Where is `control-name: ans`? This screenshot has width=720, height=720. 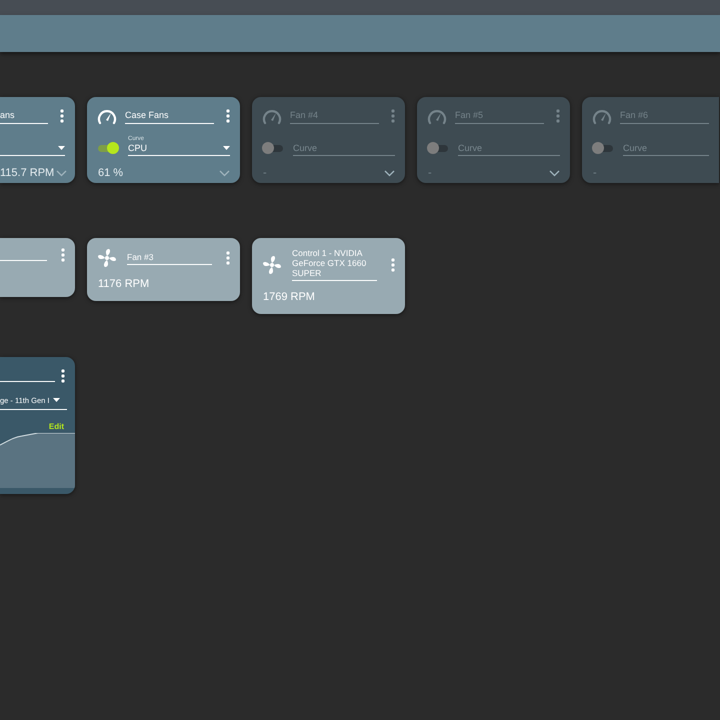 control-name: ans is located at coordinates (24, 116).